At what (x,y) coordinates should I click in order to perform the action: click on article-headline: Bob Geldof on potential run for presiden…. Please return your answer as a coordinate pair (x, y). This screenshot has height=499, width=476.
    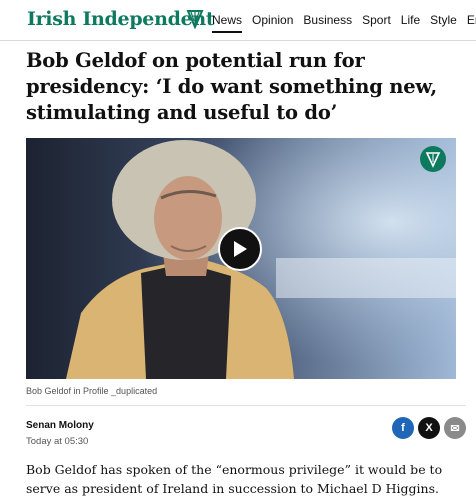
    Looking at the image, I should click on (232, 86).